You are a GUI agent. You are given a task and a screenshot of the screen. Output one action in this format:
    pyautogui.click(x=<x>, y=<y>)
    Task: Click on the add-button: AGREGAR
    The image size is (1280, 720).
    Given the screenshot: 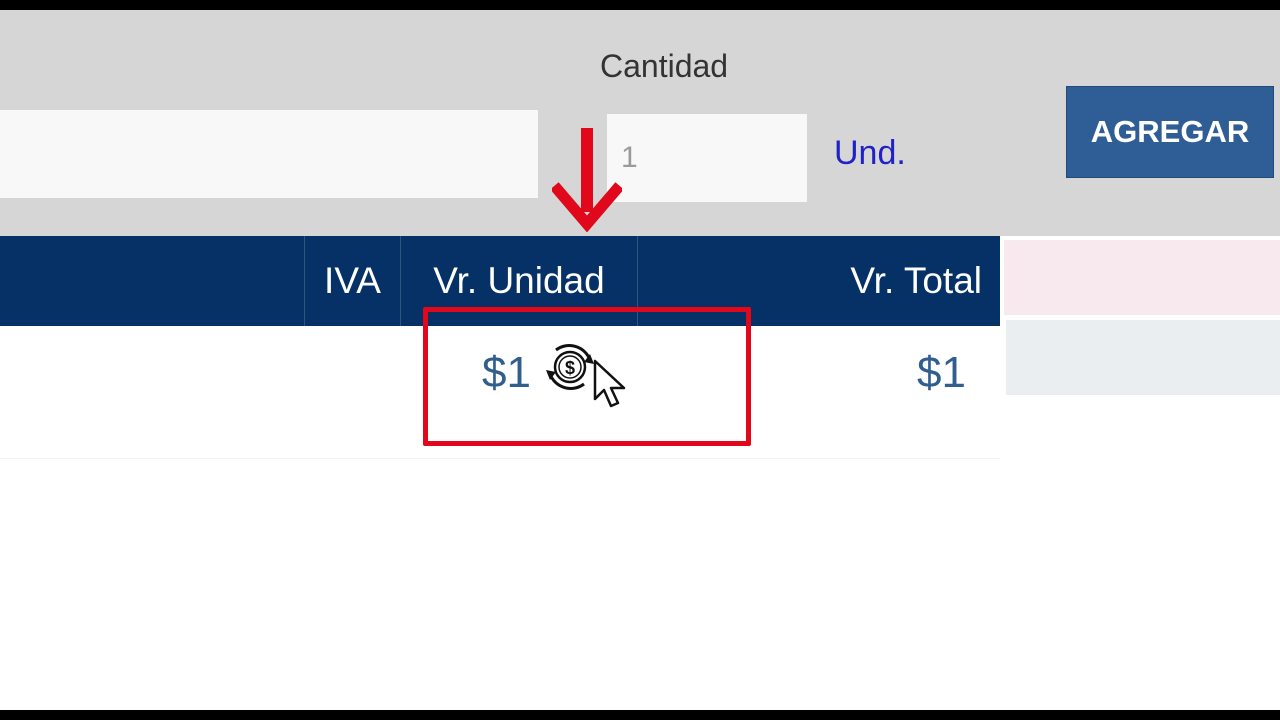 What is the action you would take?
    pyautogui.click(x=1170, y=132)
    